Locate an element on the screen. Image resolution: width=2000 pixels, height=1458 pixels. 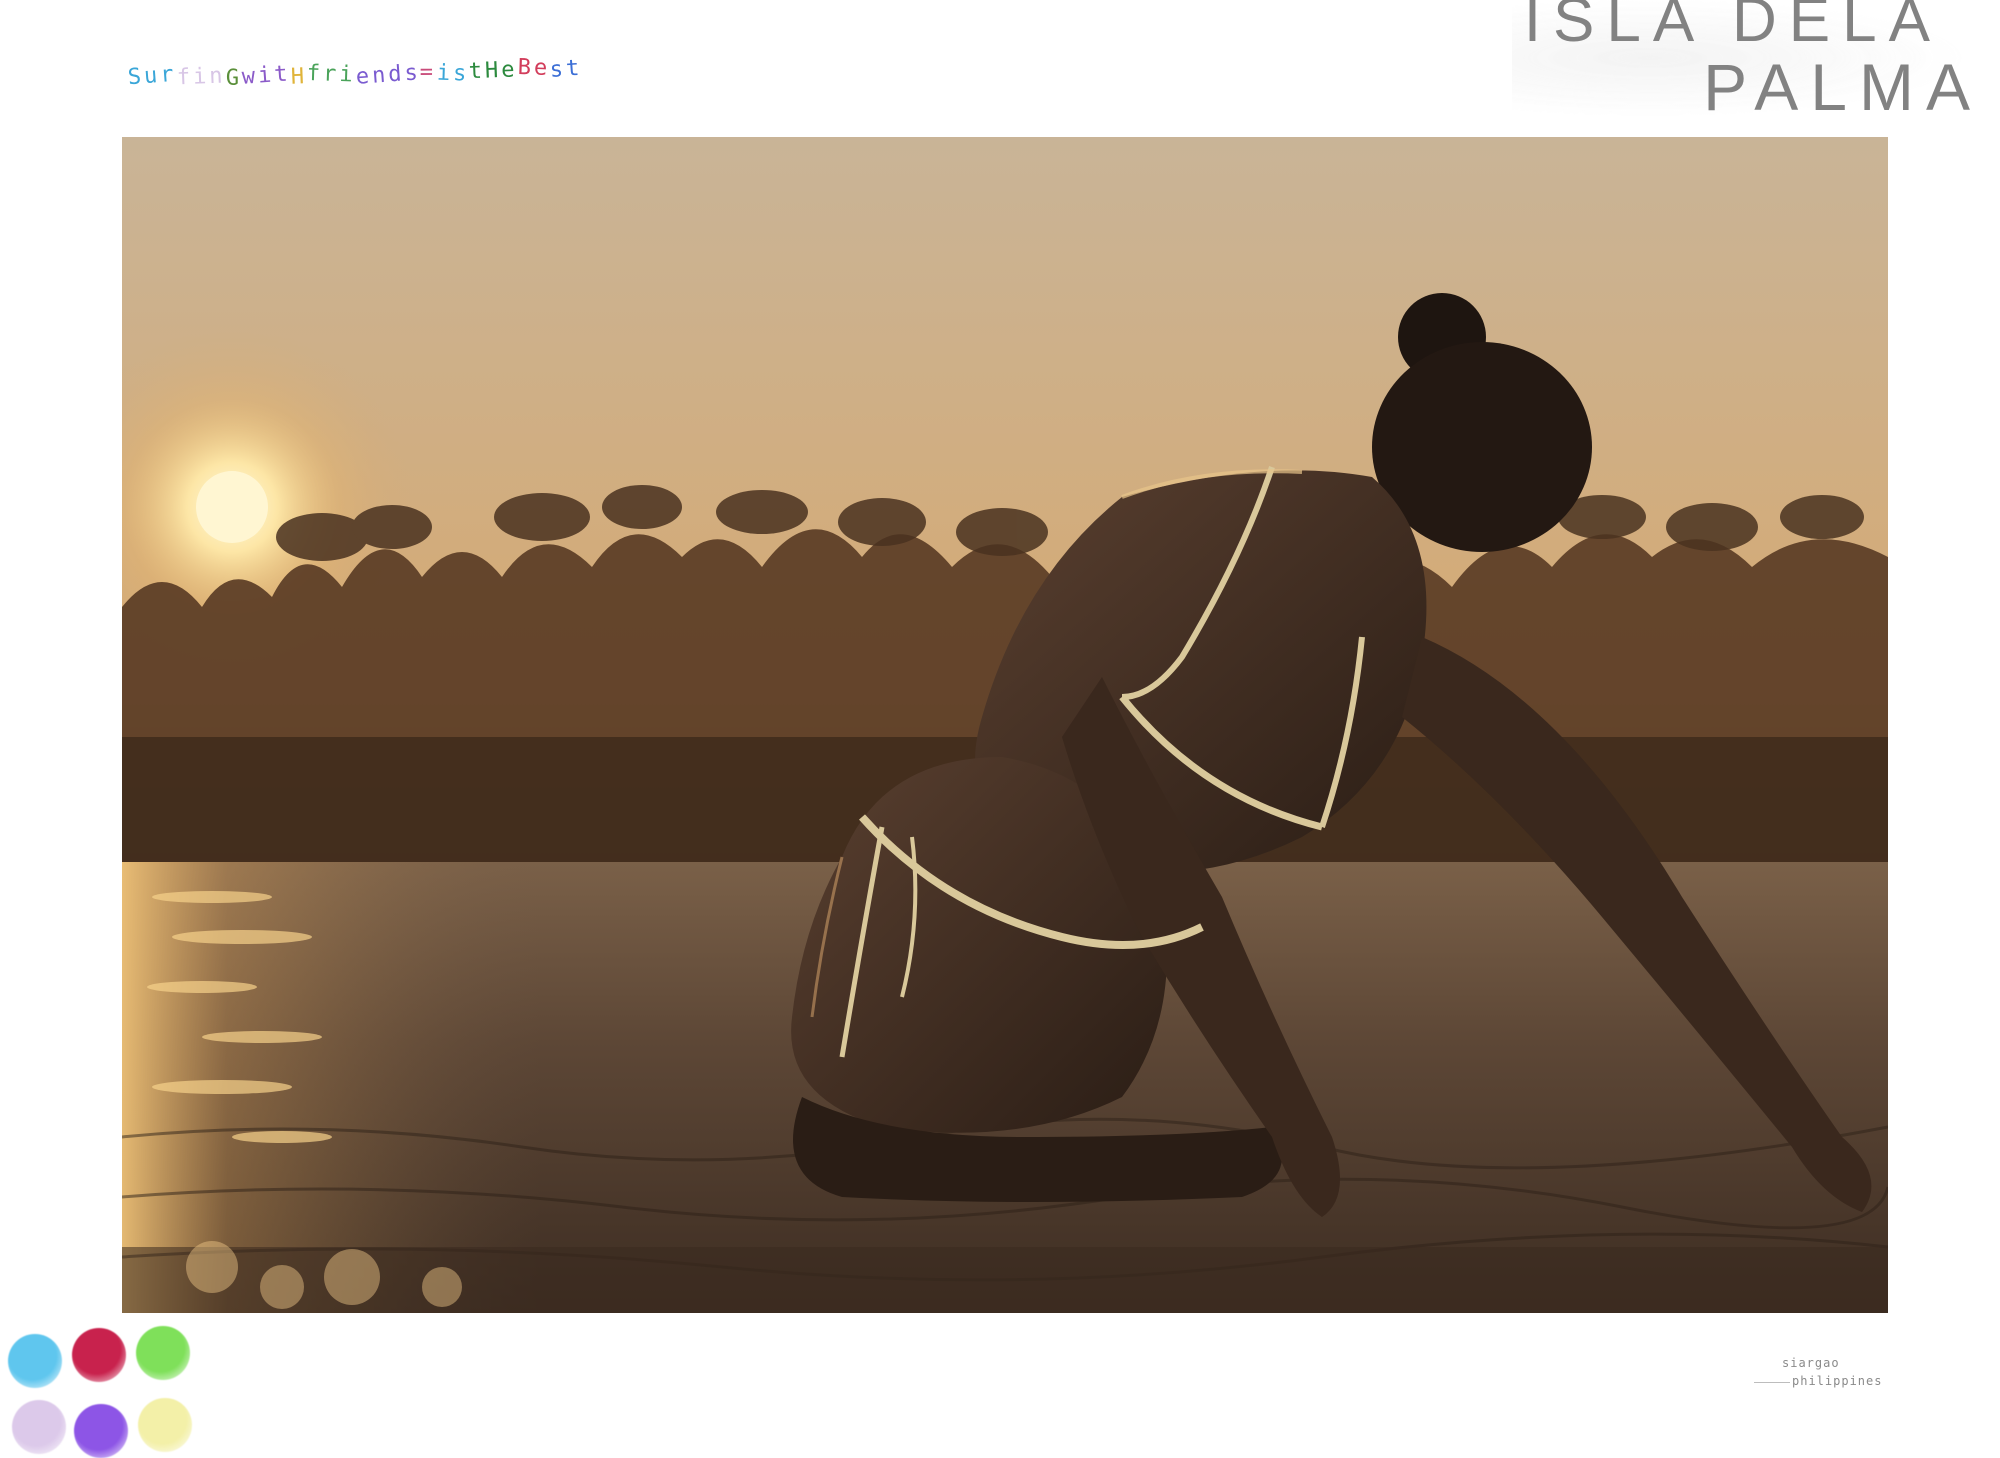
handwritten-caption: SurfinG witH friends =is tHe Best is located at coordinates (355, 80).